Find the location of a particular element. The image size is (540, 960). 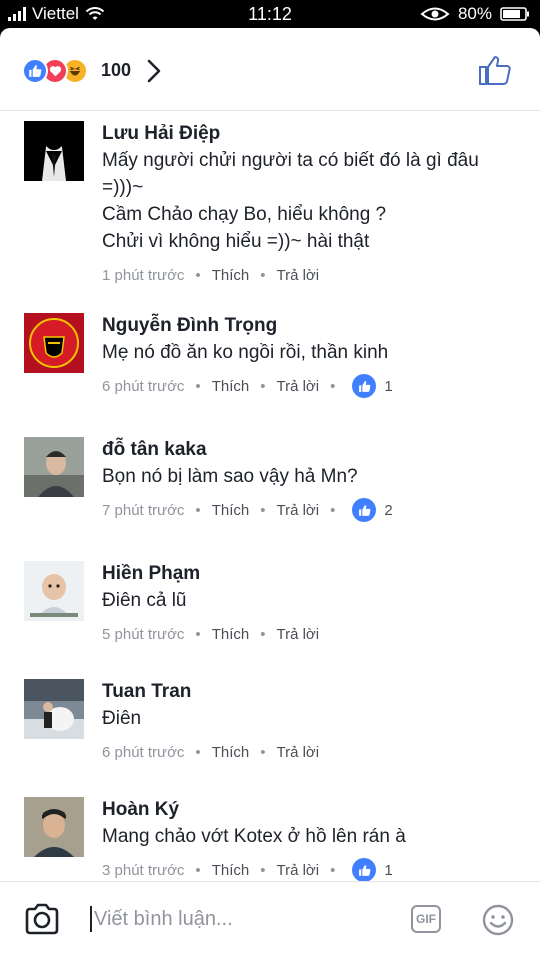

battery-percent: 80% is located at coordinates (474, 13).